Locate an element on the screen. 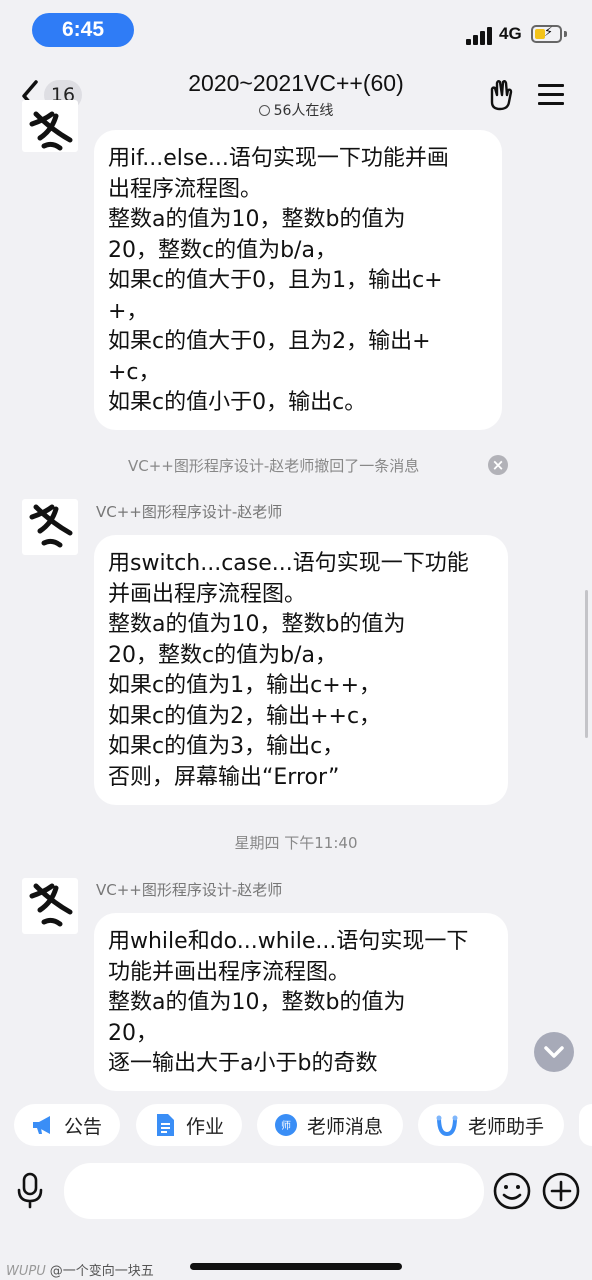 Image resolution: width=592 pixels, height=1280 pixels. watermark: WUPU @一个变向一块五 is located at coordinates (80, 1269).